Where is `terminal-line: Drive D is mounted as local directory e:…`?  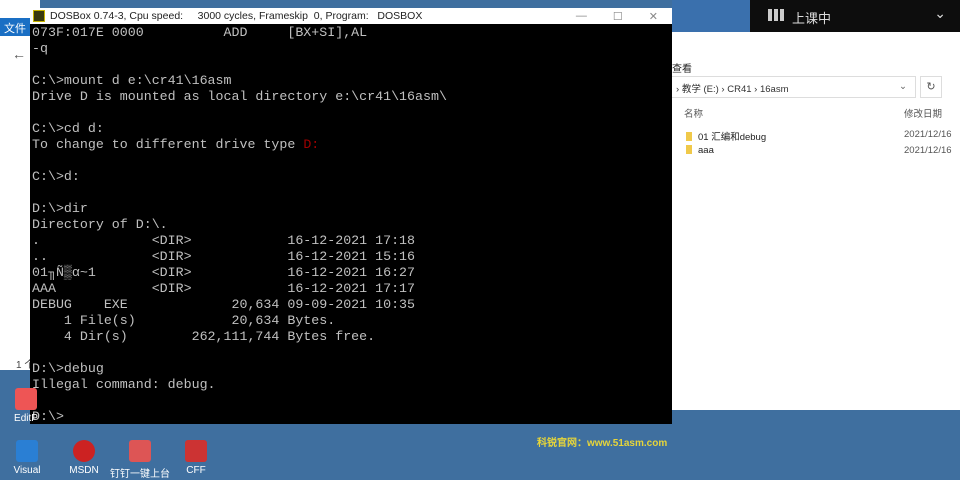 terminal-line: Drive D is mounted as local directory e:… is located at coordinates (239, 96).